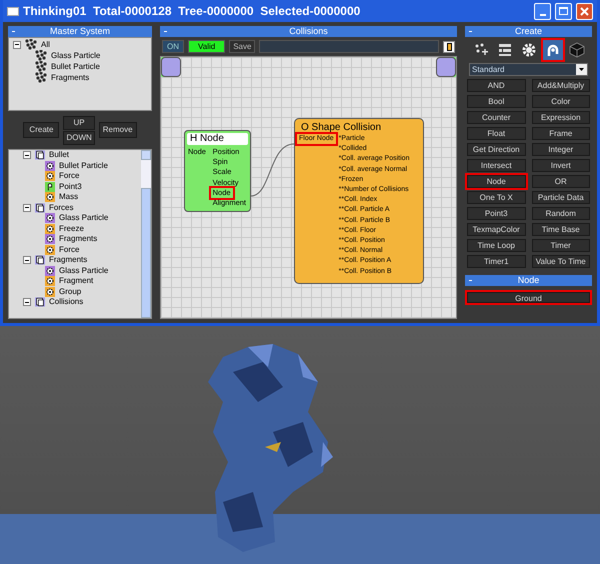 The height and width of the screenshot is (564, 600). I want to click on operator-button: Value To Time, so click(561, 261).